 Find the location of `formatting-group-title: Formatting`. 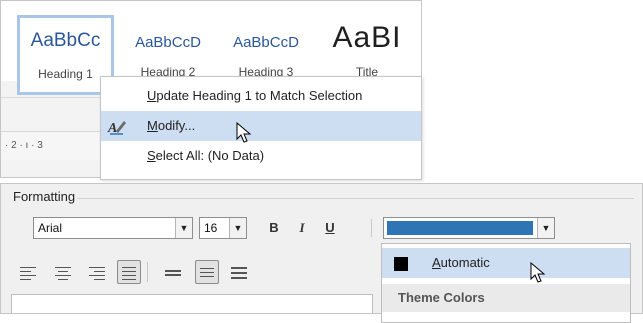

formatting-group-title: Formatting is located at coordinates (44, 196).